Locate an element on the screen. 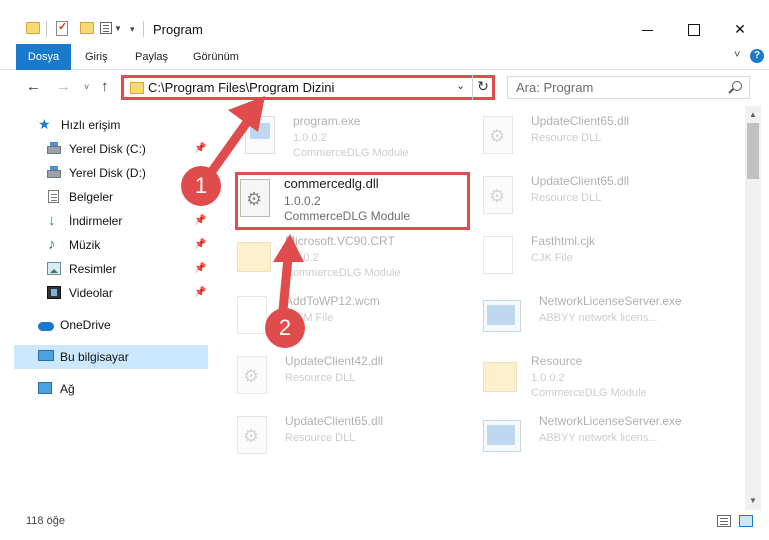 This screenshot has height=540, width=769. cloud-icon is located at coordinates (46, 326).